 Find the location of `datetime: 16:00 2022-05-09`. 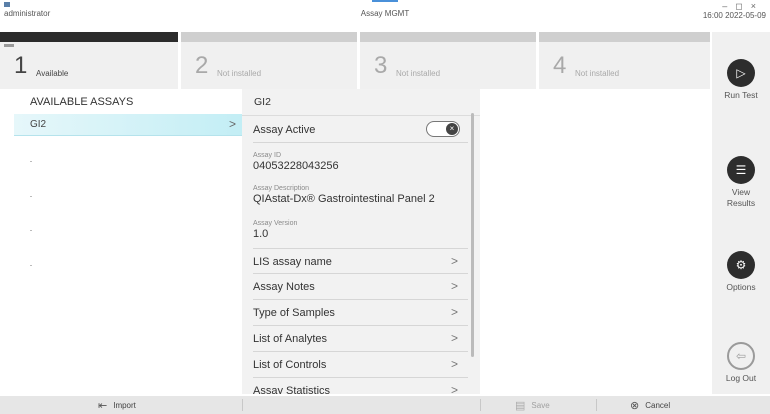

datetime: 16:00 2022-05-09 is located at coordinates (734, 15).